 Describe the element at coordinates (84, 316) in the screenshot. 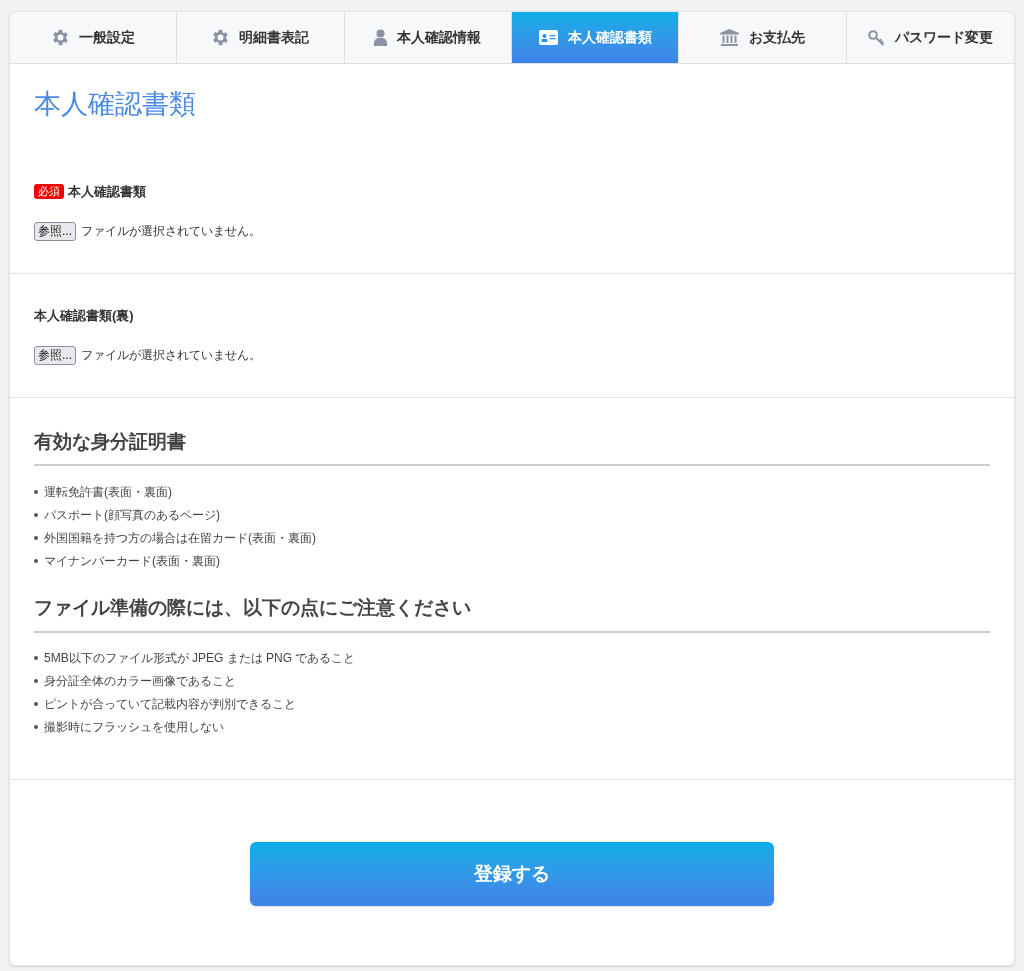

I see `field-label: 本人確認書類(裏)` at that location.